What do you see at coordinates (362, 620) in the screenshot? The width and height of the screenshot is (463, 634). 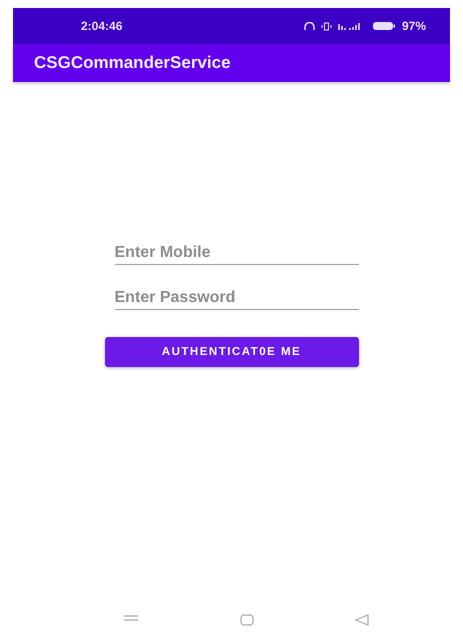 I see `back-icon` at bounding box center [362, 620].